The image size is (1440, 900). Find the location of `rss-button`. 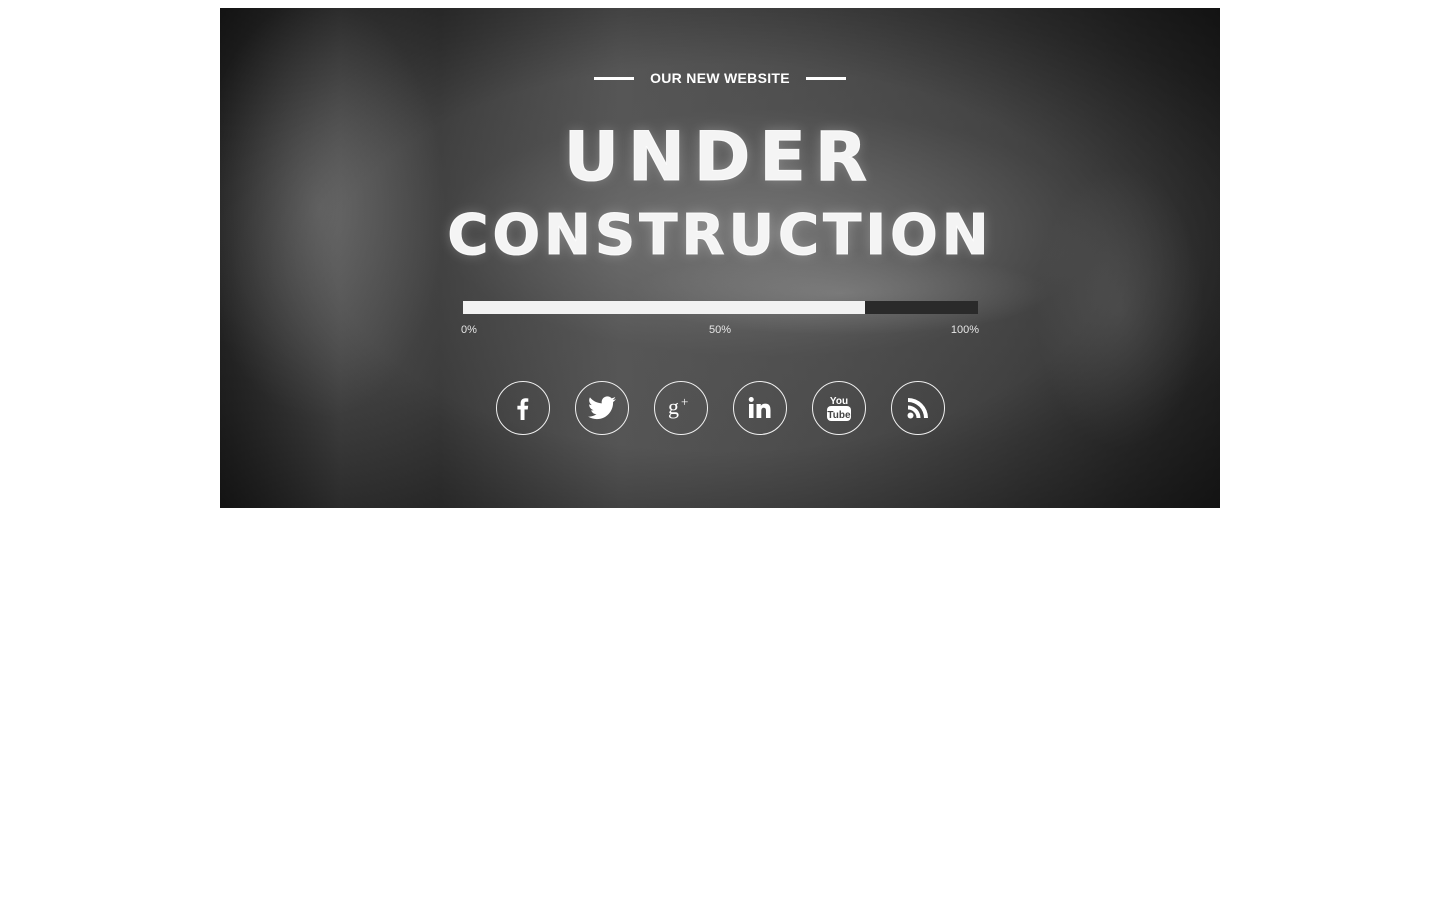

rss-button is located at coordinates (917, 408).